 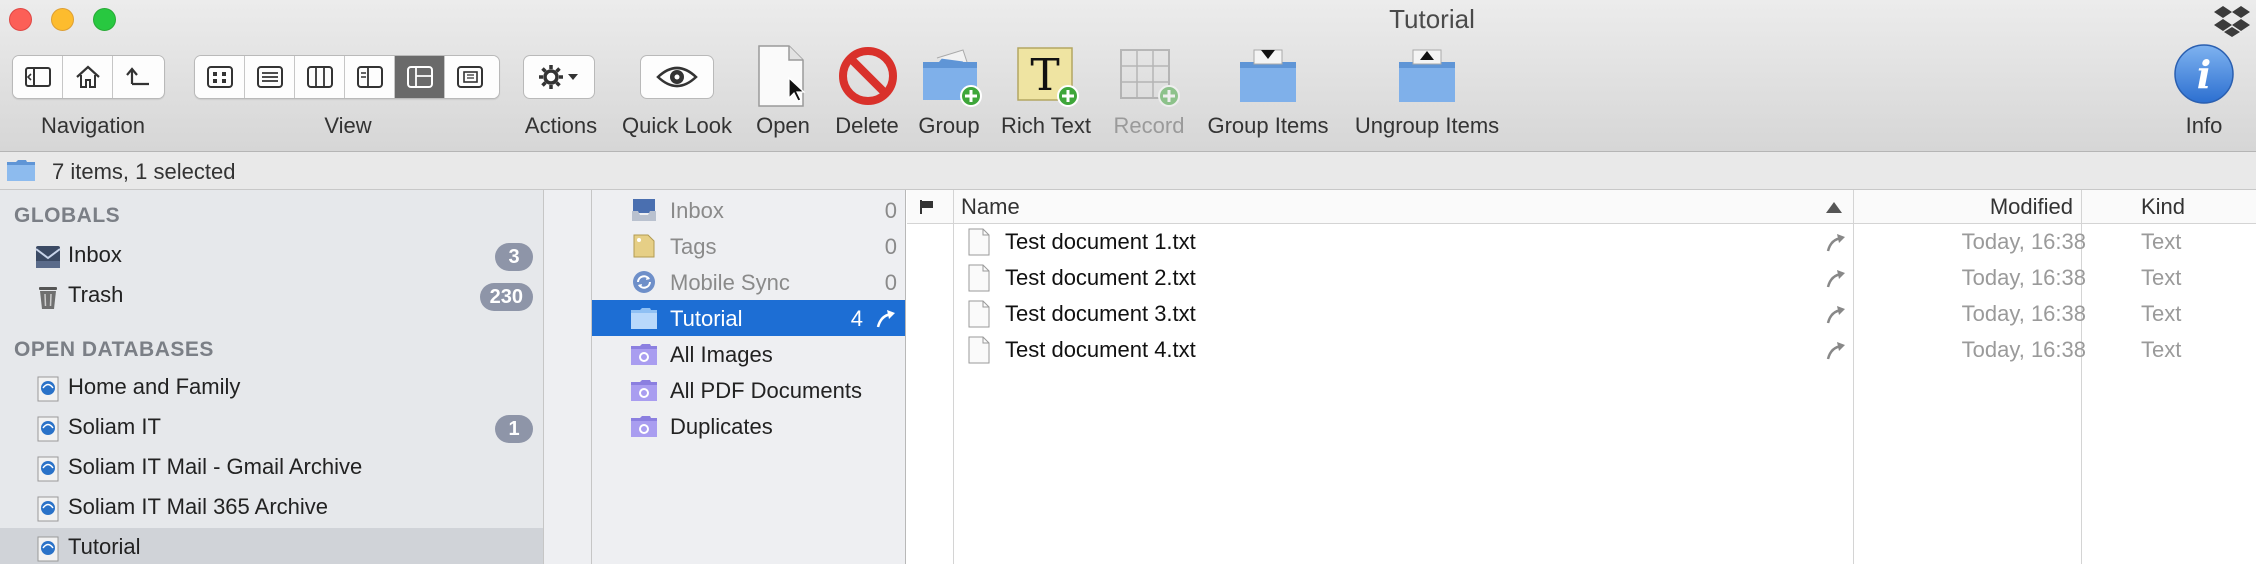 I want to click on view-columns-button, so click(x=320, y=77).